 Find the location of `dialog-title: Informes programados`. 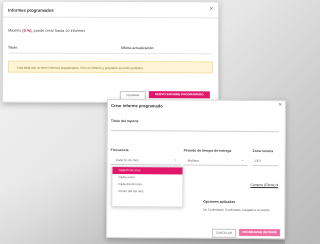

dialog-title: Informes programados is located at coordinates (31, 10).